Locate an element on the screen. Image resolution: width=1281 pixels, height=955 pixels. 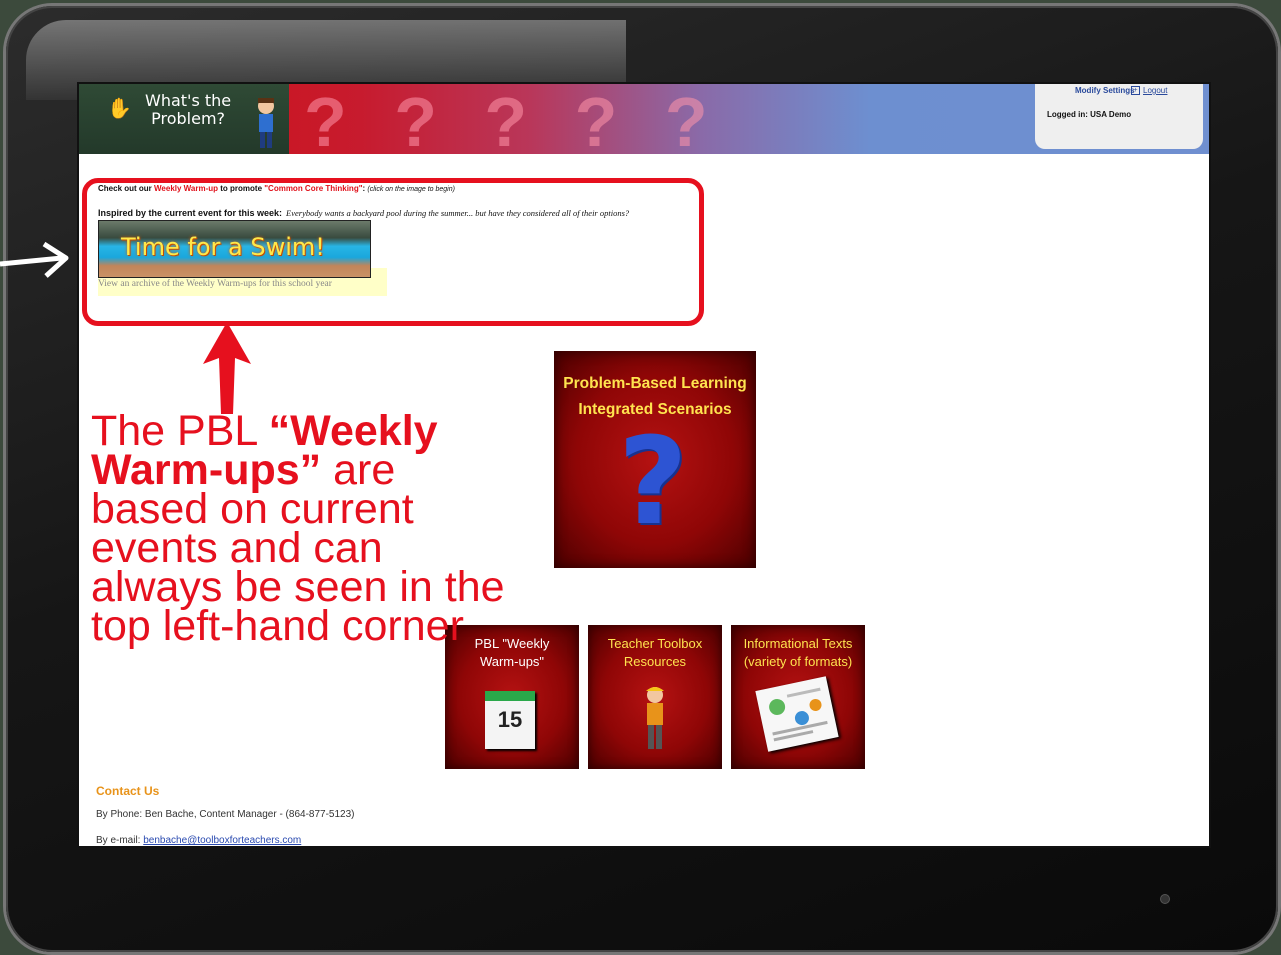
tile-teacher-toolbox: Teacher Toolbox Resources is located at coordinates (655, 697).